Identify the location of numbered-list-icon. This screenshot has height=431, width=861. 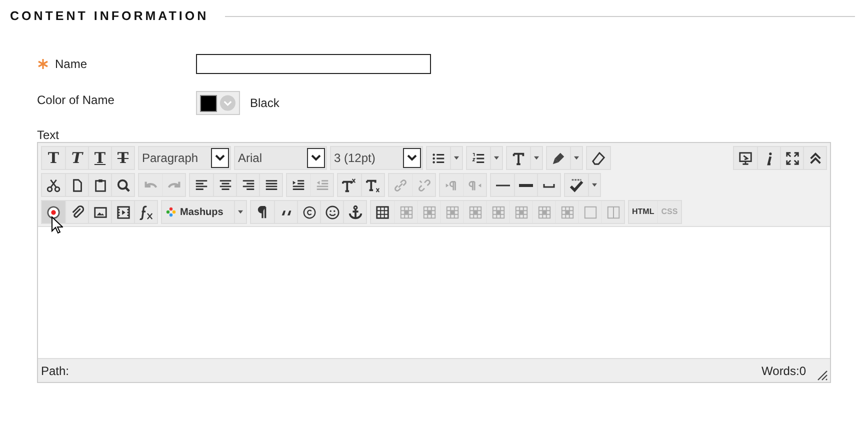
(478, 158).